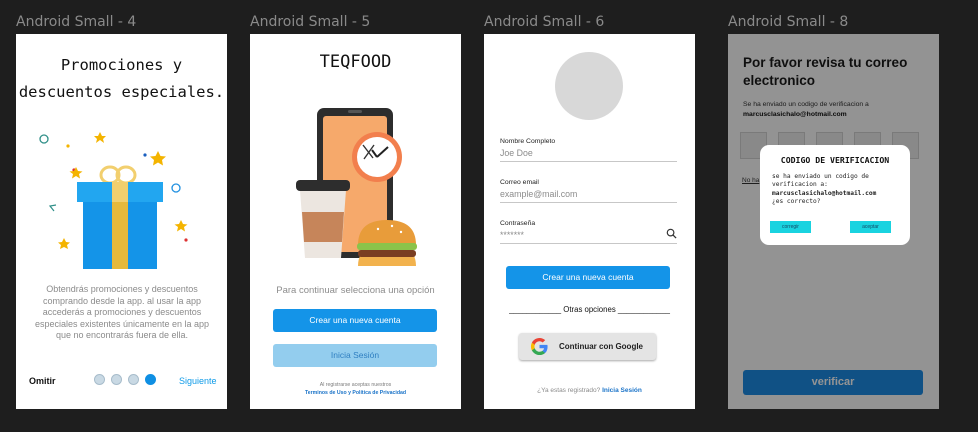  Describe the element at coordinates (800, 185) in the screenshot. I see `dialog-line2: verificacion a:` at that location.